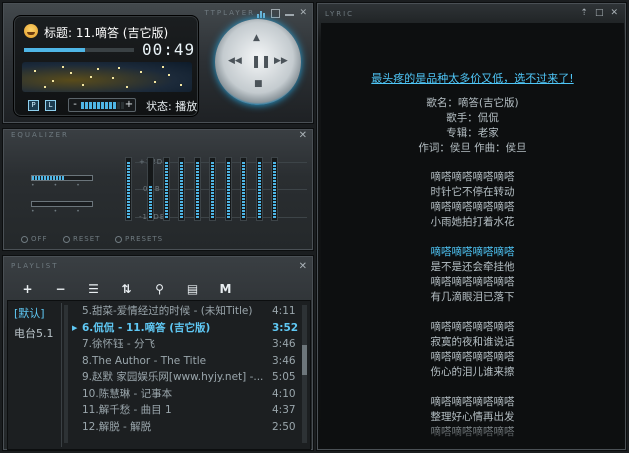 The image size is (629, 453). I want to click on preamp-slider, so click(62, 204).